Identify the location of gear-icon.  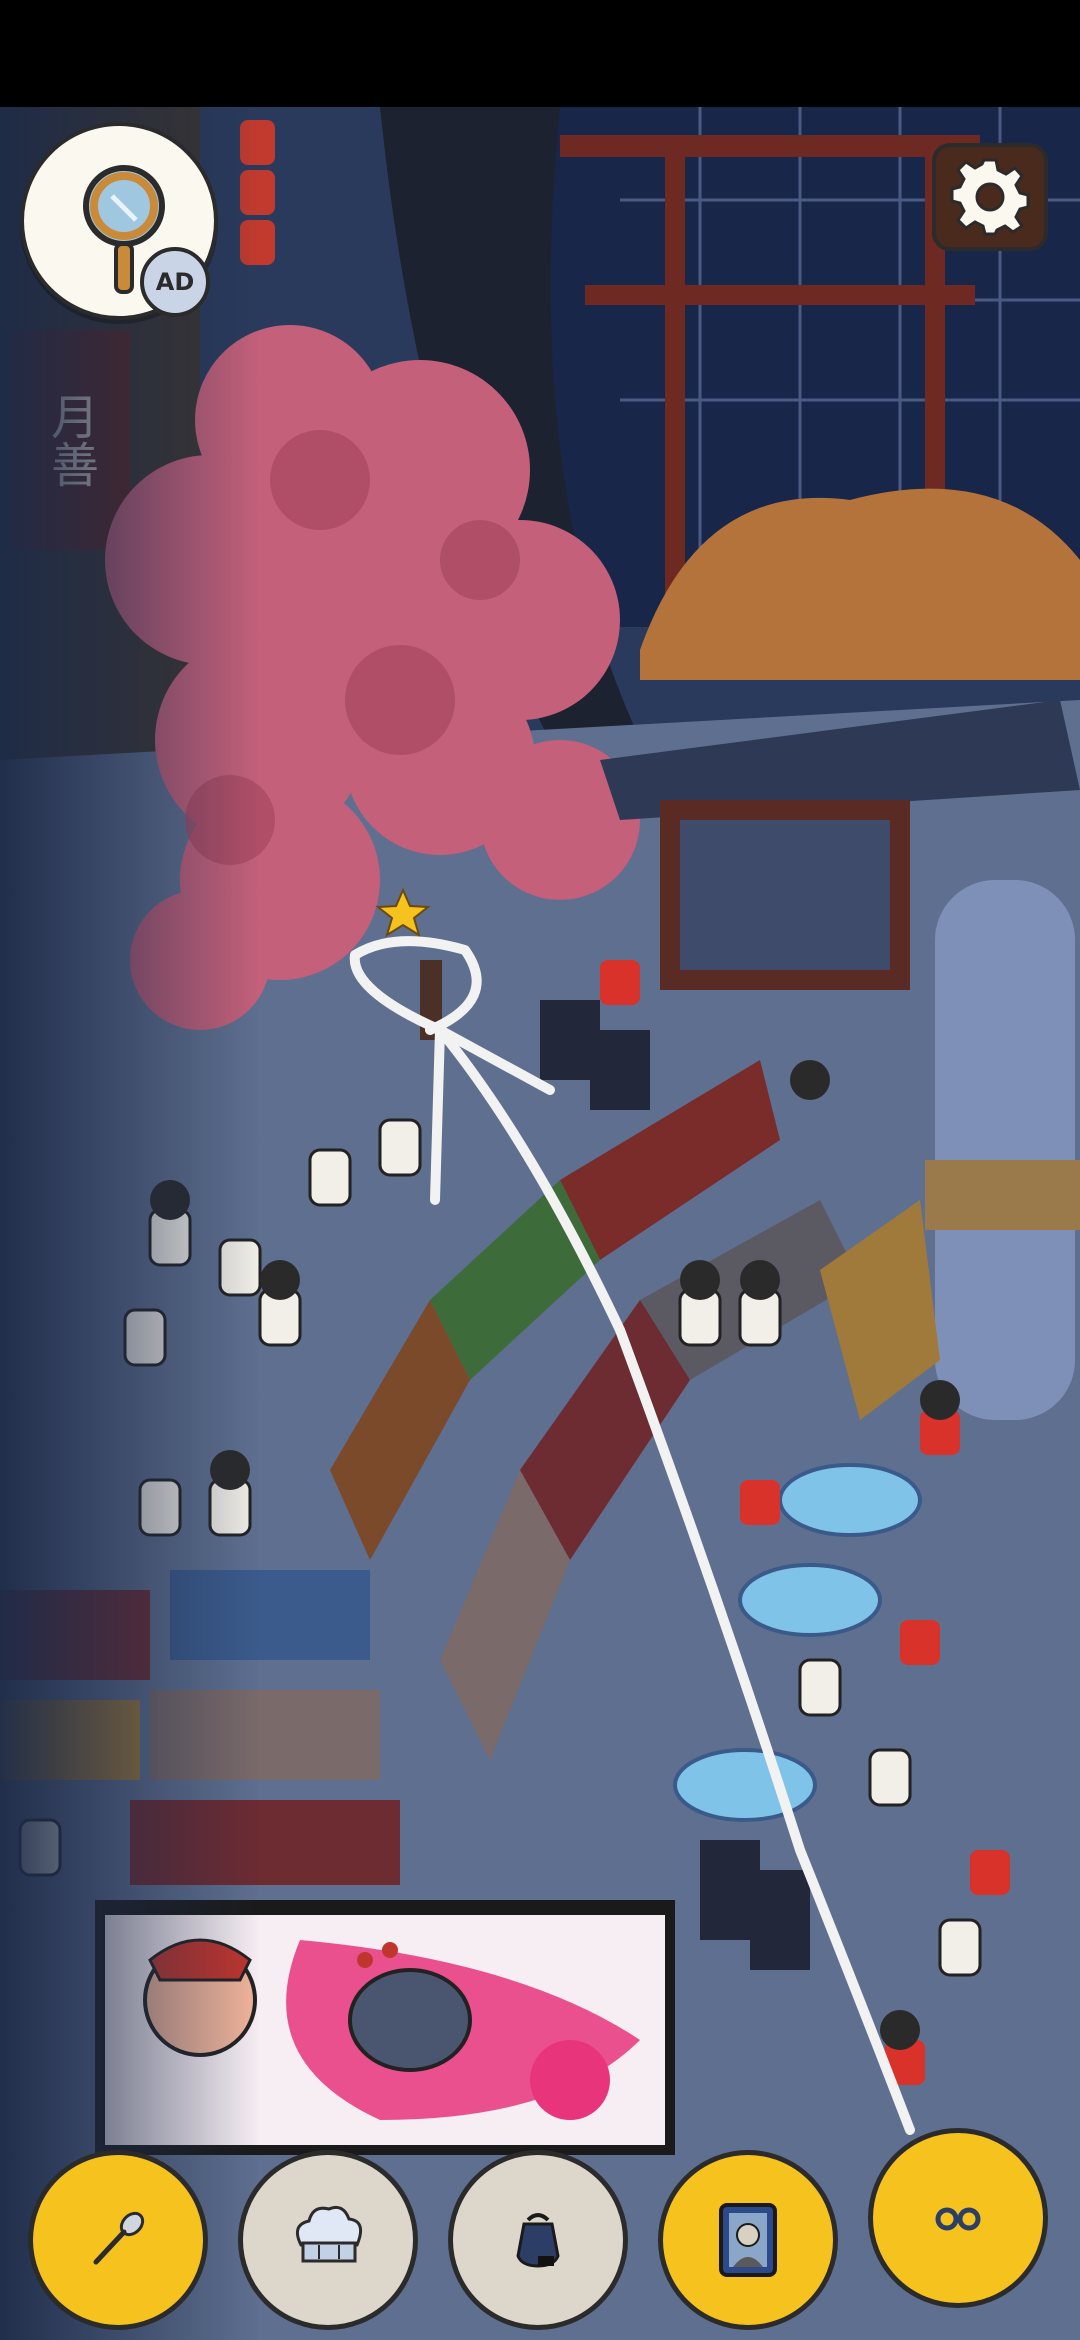
(990, 197).